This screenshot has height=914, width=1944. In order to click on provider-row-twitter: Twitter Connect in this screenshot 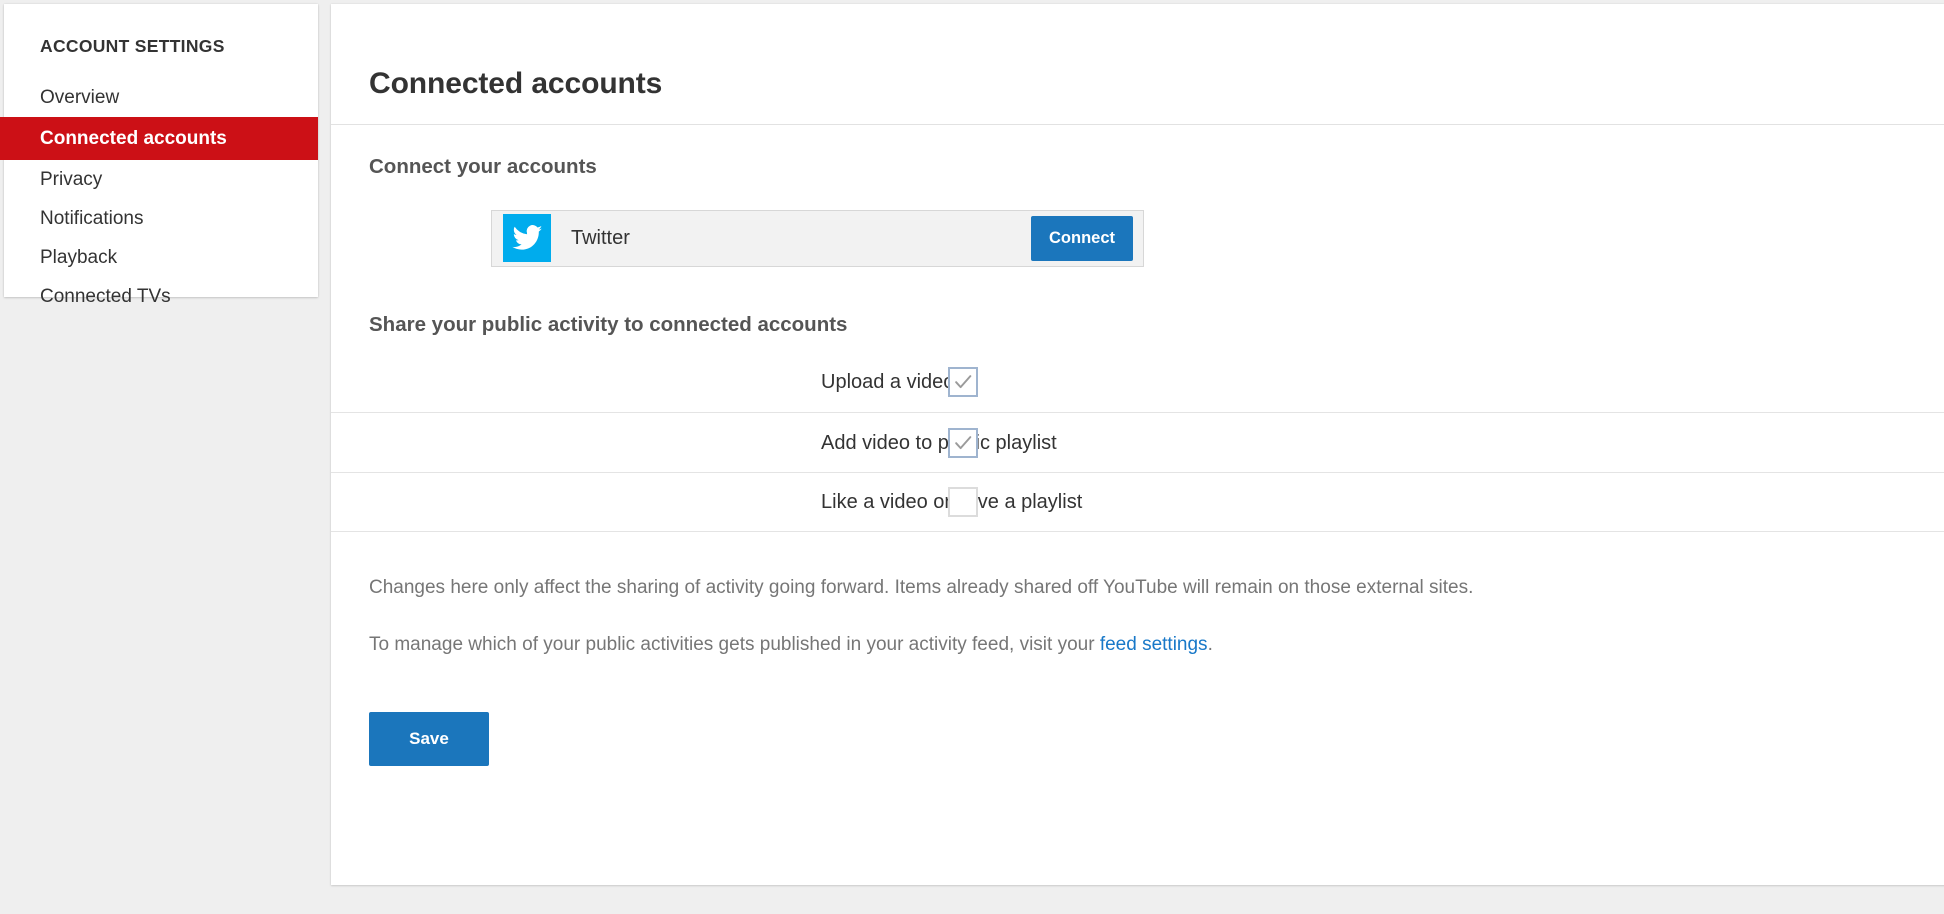, I will do `click(817, 238)`.